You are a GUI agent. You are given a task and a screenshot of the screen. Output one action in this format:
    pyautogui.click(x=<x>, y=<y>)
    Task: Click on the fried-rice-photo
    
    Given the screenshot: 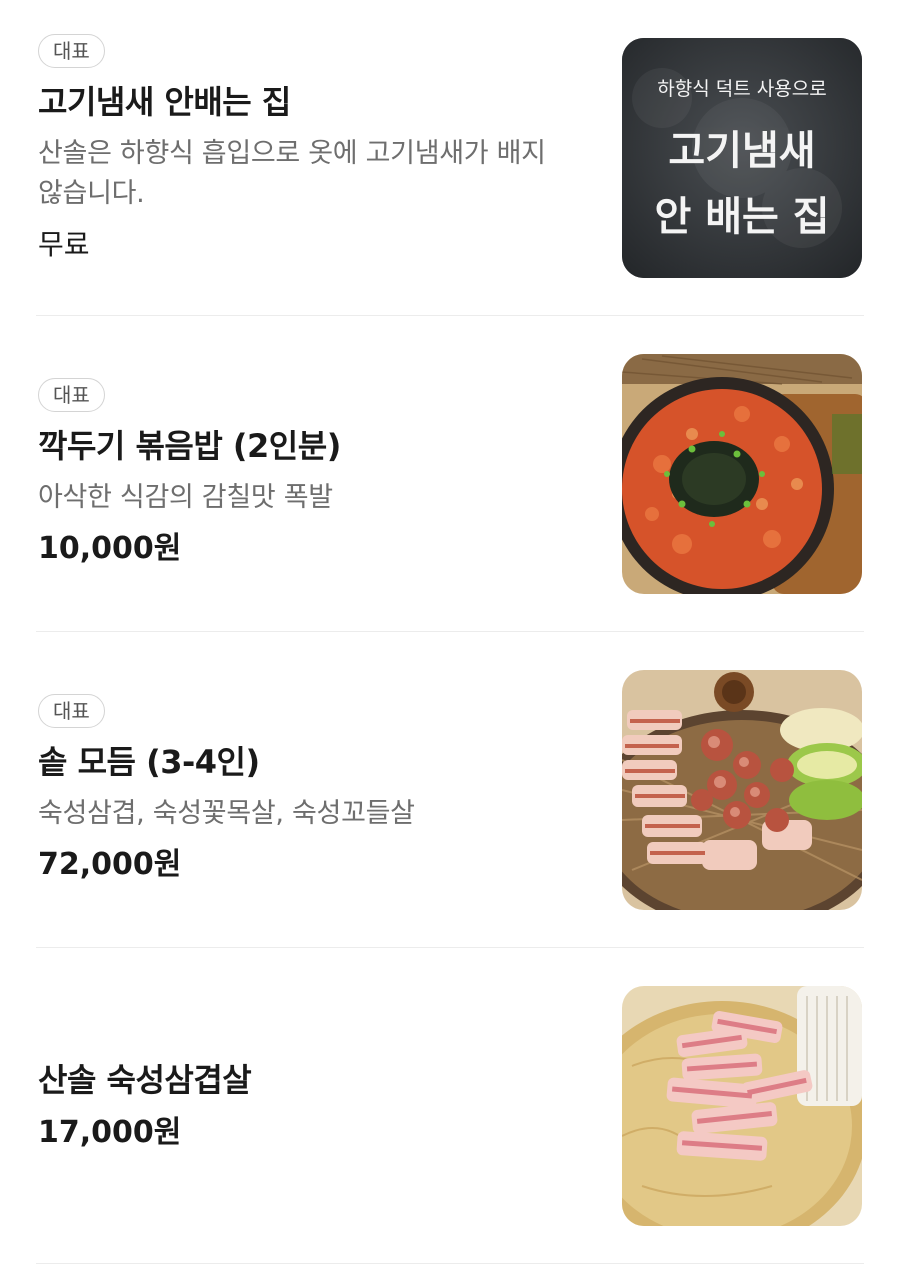 What is the action you would take?
    pyautogui.click(x=742, y=474)
    